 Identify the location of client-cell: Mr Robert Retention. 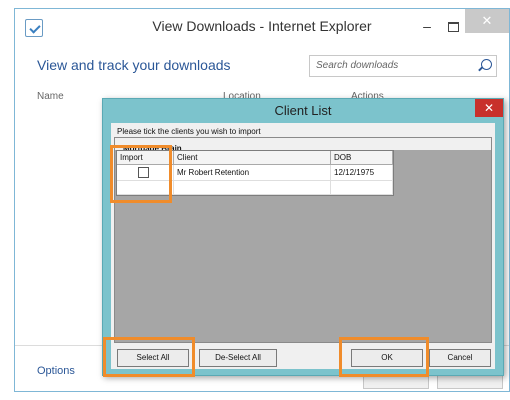
(252, 172).